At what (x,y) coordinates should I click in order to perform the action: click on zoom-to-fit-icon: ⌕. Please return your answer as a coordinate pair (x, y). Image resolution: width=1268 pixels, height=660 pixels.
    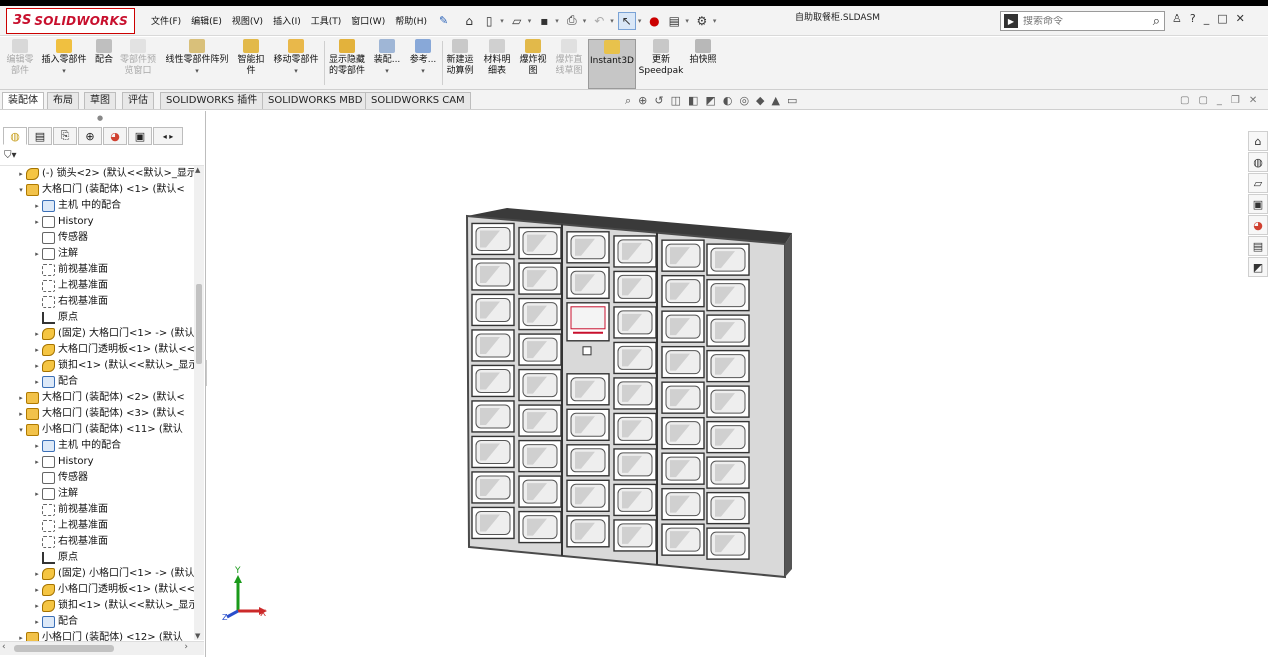
    Looking at the image, I should click on (628, 101).